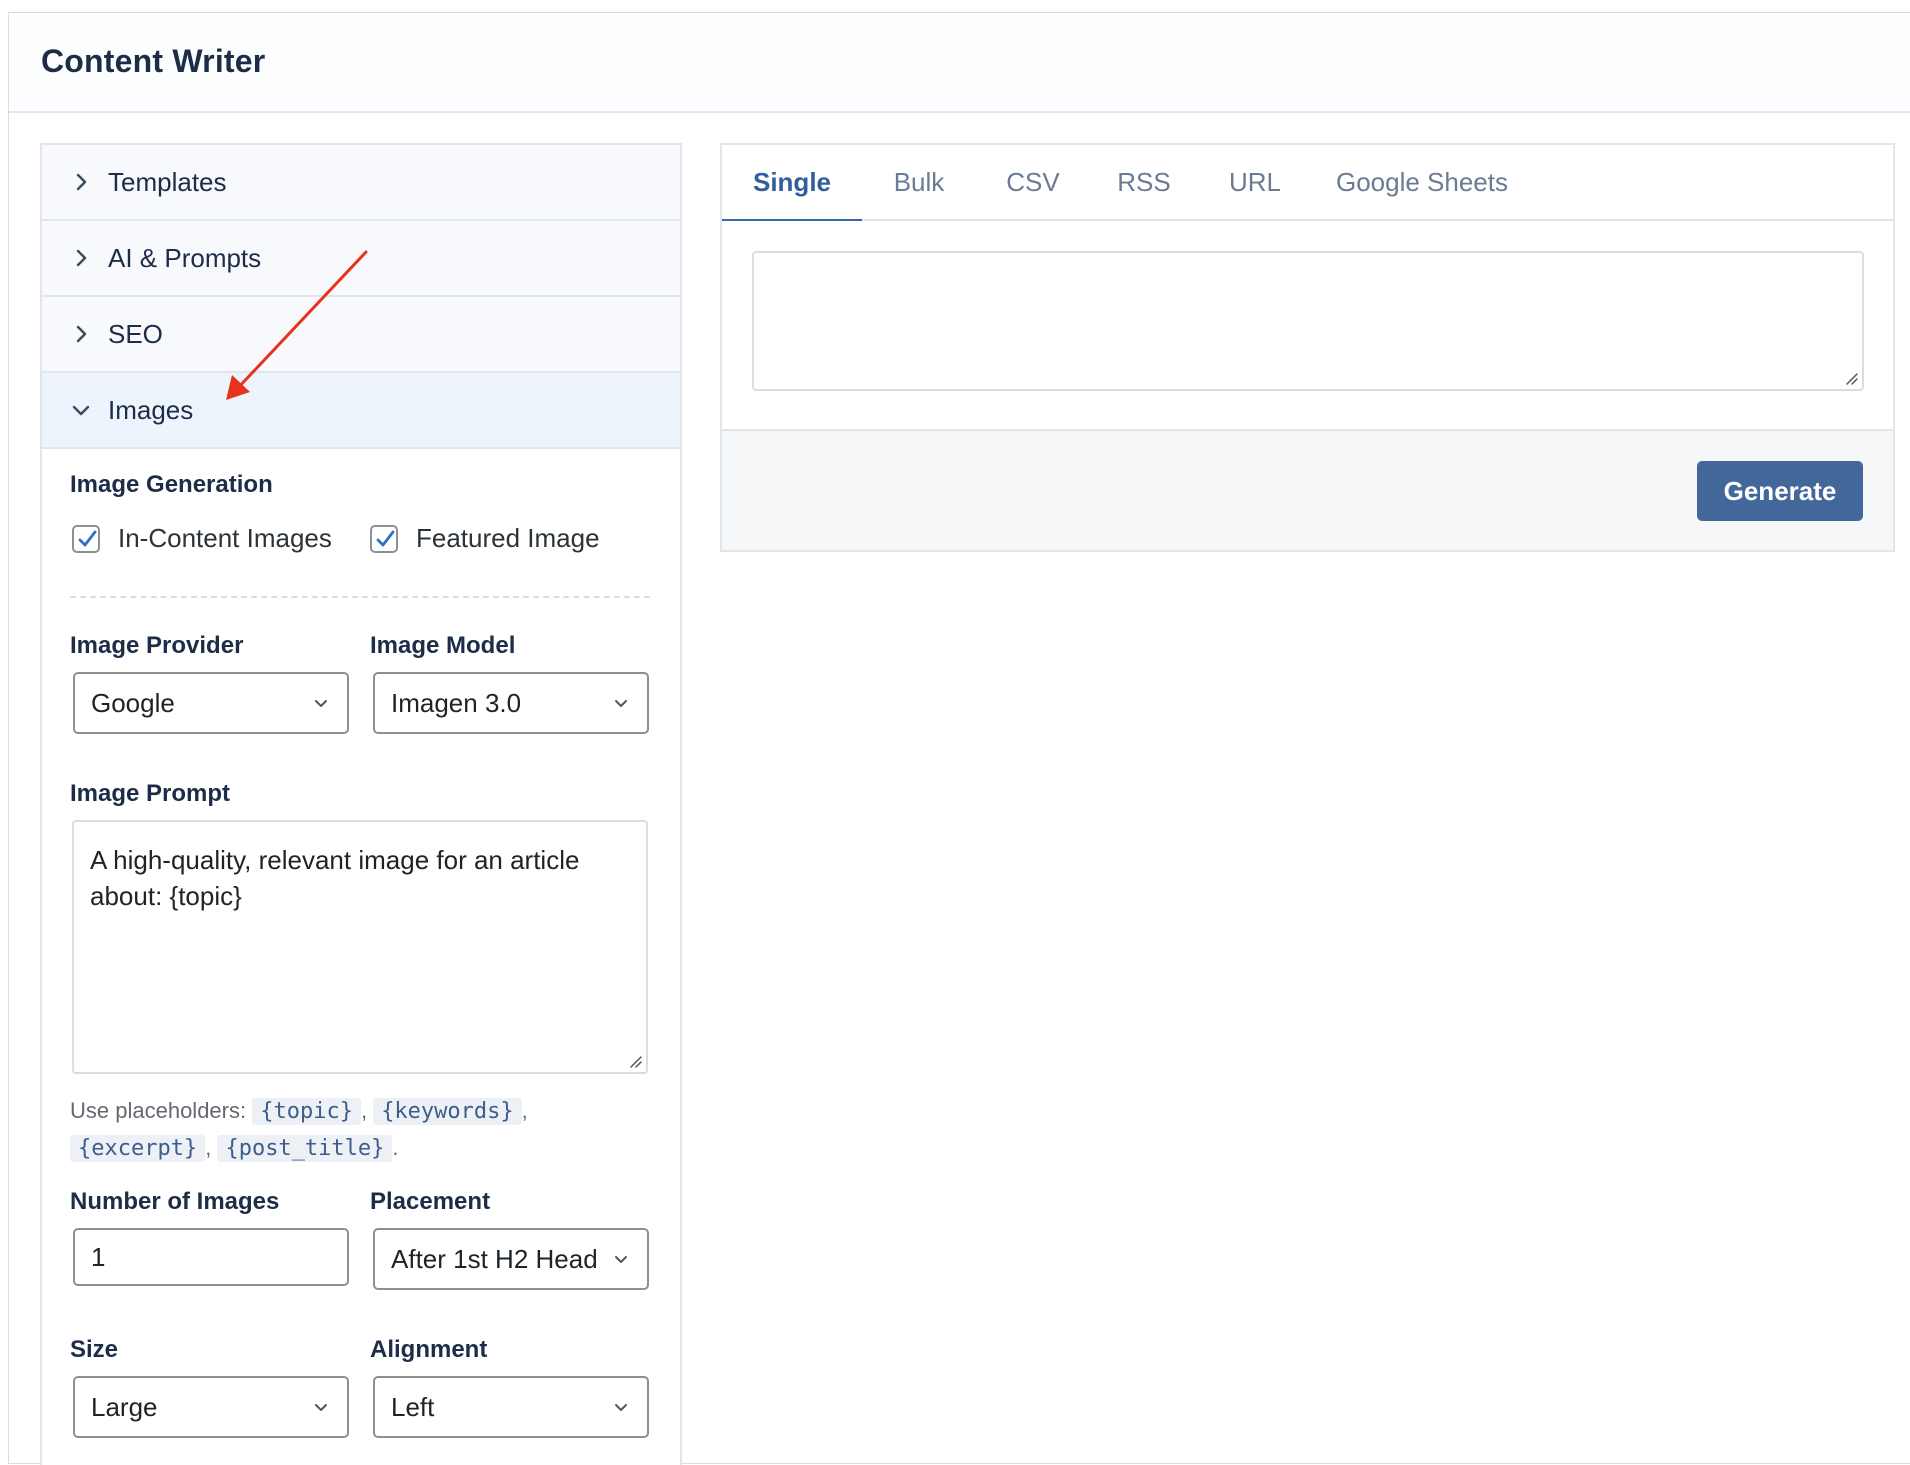  I want to click on mode-tabs: Single Bulk CSV RSS URL Google Sheets, so click(1307, 183).